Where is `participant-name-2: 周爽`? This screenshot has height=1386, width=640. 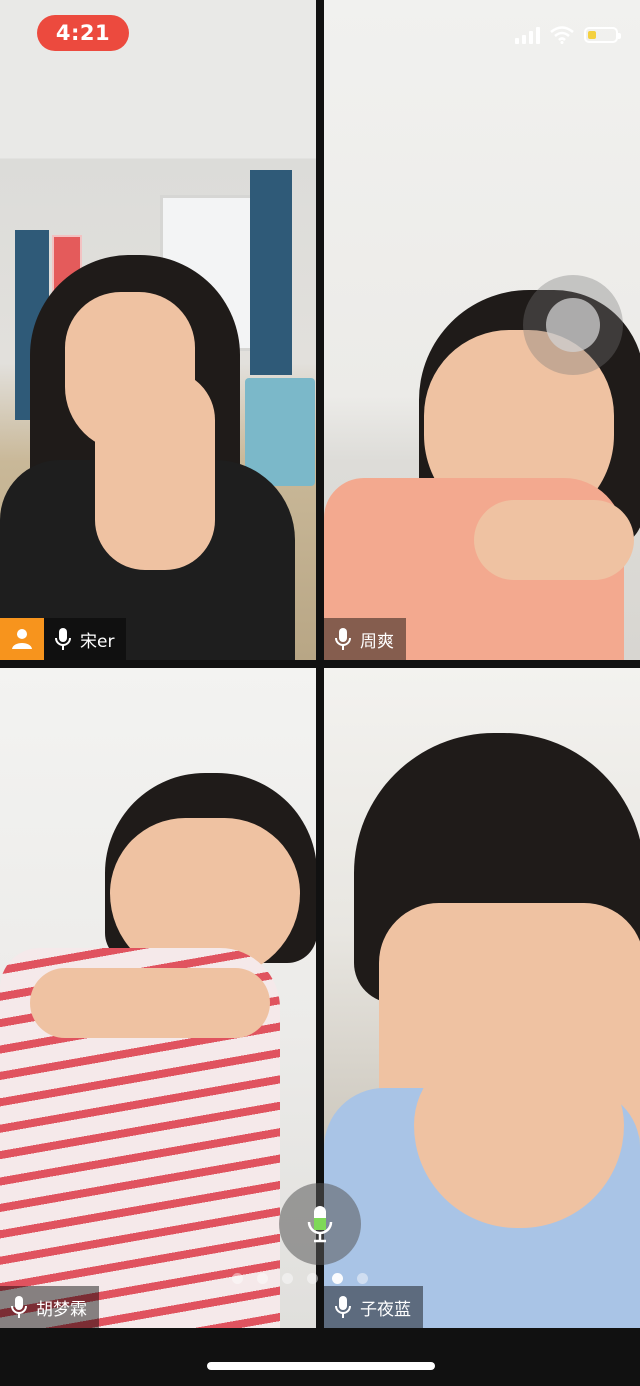 participant-name-2: 周爽 is located at coordinates (377, 641).